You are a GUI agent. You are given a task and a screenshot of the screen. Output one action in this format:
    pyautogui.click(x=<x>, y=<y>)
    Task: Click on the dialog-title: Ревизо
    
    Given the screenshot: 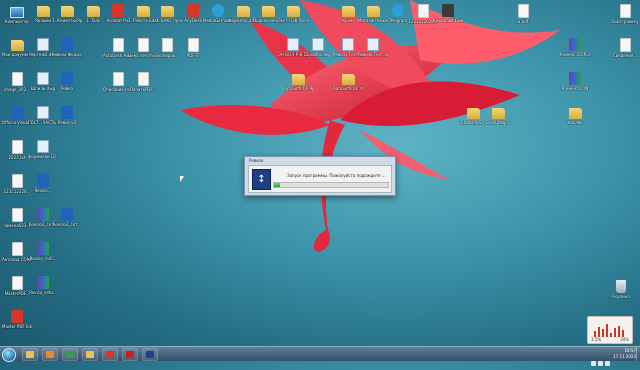 What is the action you would take?
    pyautogui.click(x=256, y=160)
    